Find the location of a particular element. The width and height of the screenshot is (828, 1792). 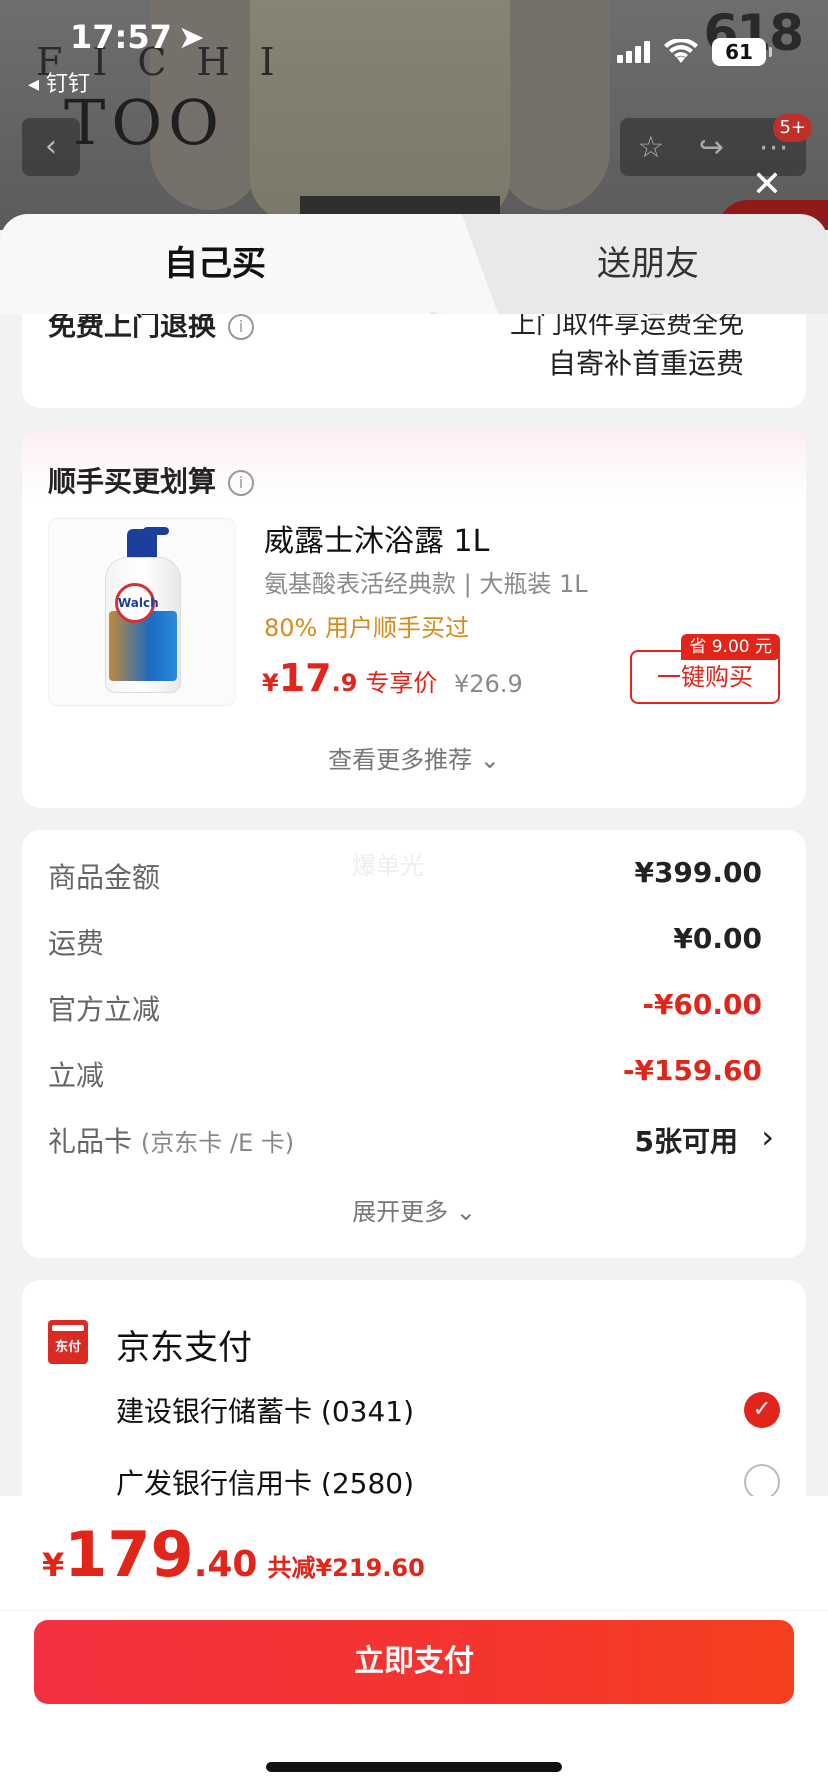

bottle-label is located at coordinates (143, 646).